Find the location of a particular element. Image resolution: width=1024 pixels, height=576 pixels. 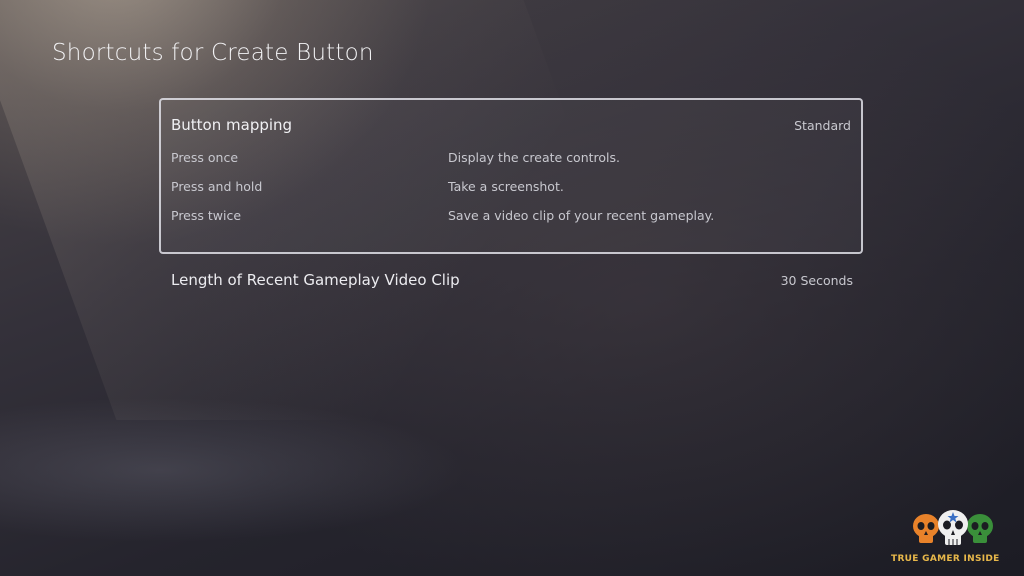

true-gamer-inside-logo: TRUE GAMER INSIDE is located at coordinates (954, 538).